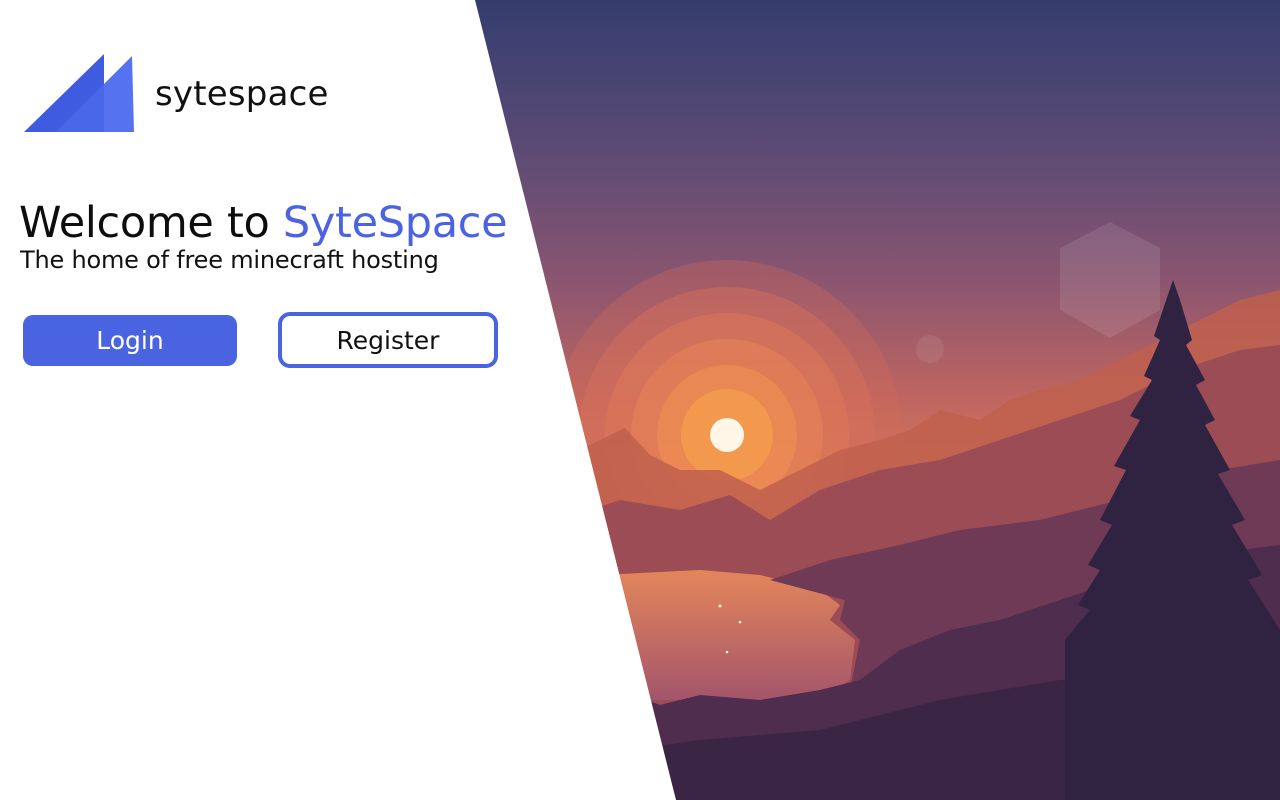  What do you see at coordinates (388, 340) in the screenshot?
I see `register-button: Register` at bounding box center [388, 340].